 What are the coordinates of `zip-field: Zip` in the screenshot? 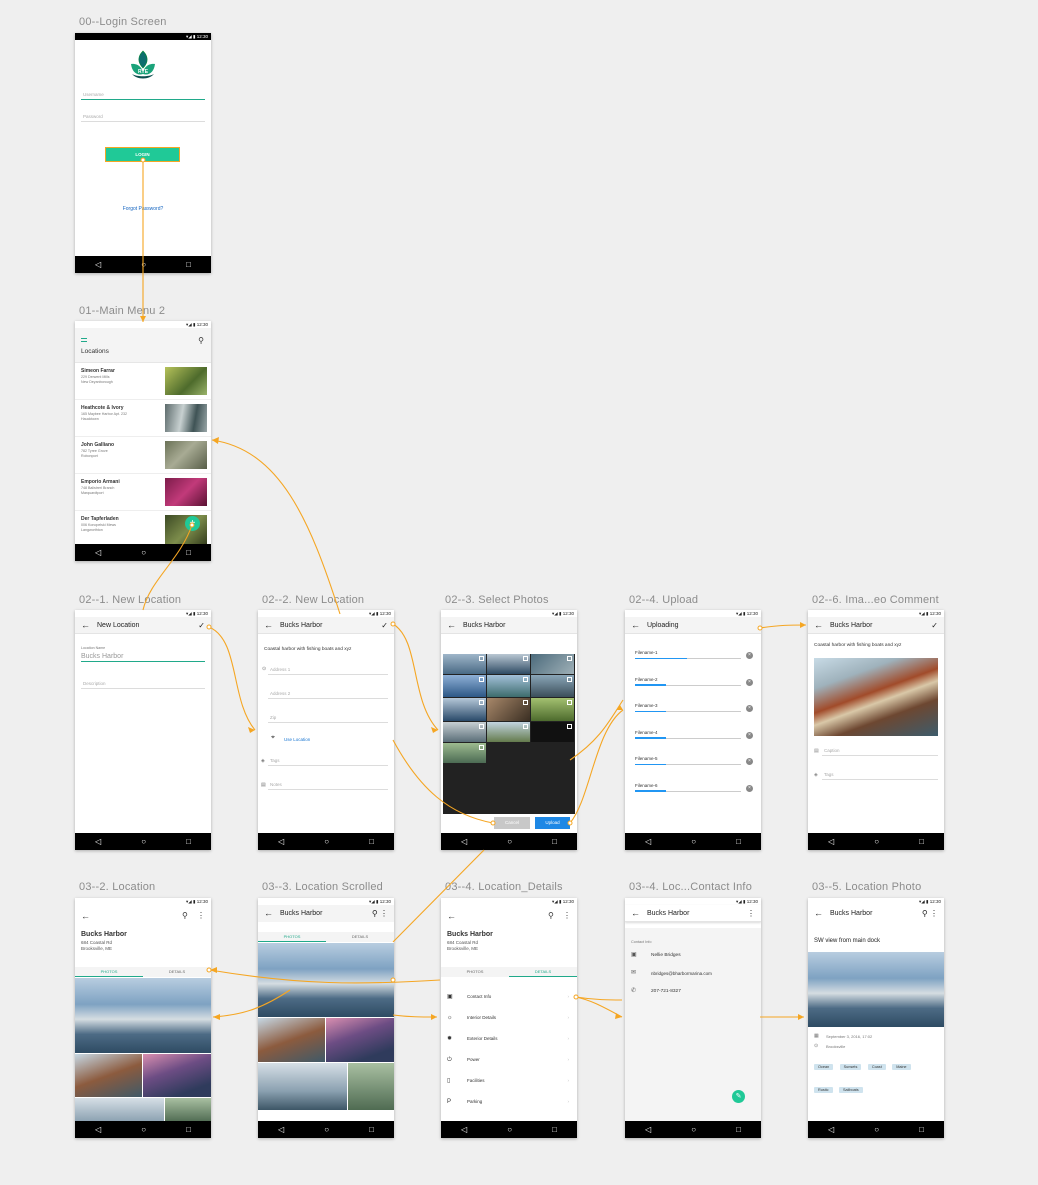 It's located at (328, 718).